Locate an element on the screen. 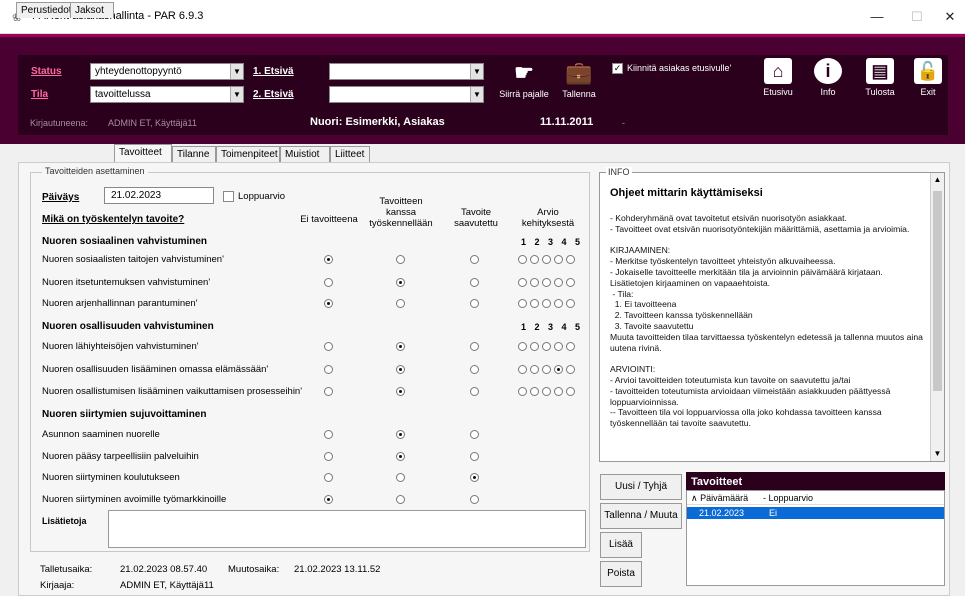  maximize-button: ☐ is located at coordinates (917, 17).